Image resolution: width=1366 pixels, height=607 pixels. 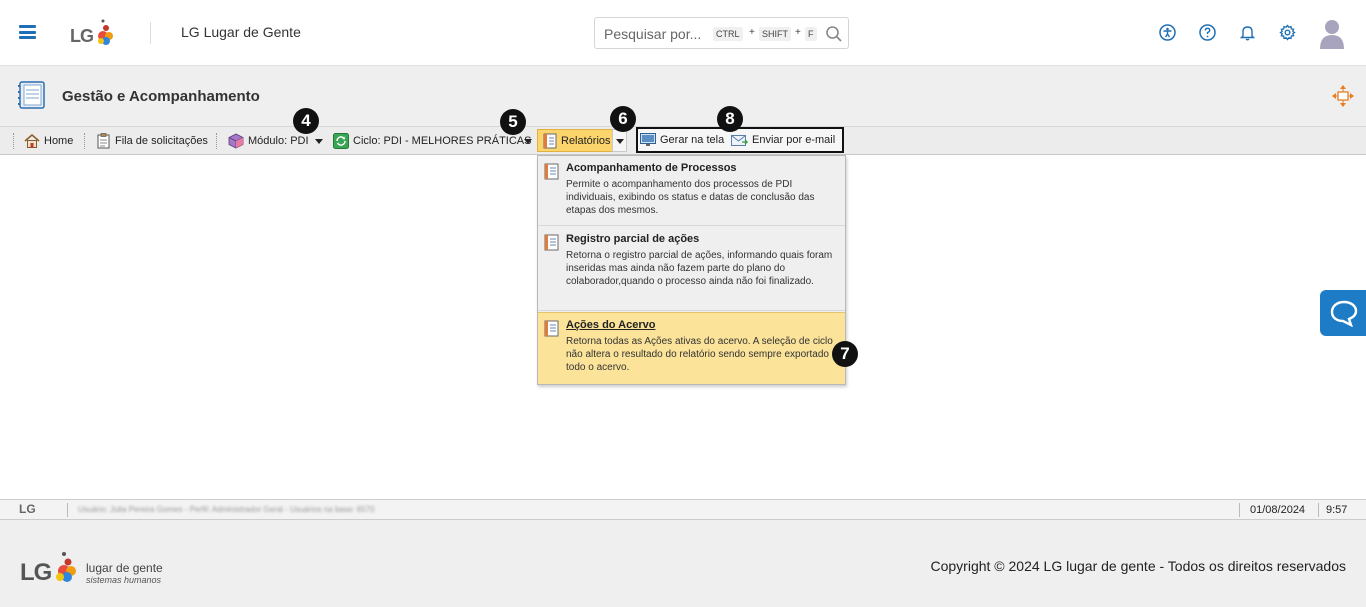 I want to click on annotation-badge-4: 4, so click(x=306, y=121).